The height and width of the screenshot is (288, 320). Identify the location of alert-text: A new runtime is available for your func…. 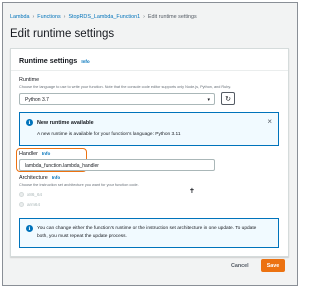
(109, 134).